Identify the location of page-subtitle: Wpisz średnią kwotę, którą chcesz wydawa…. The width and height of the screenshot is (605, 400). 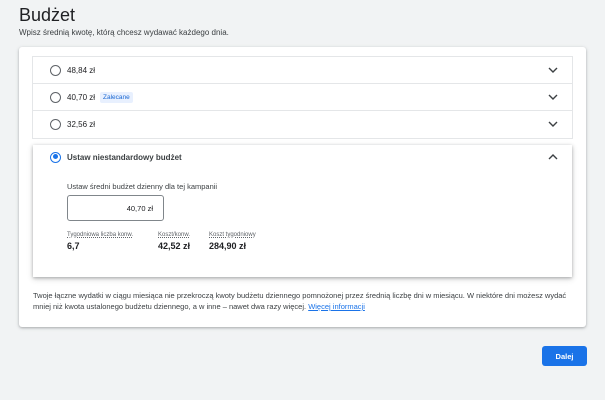
(124, 32).